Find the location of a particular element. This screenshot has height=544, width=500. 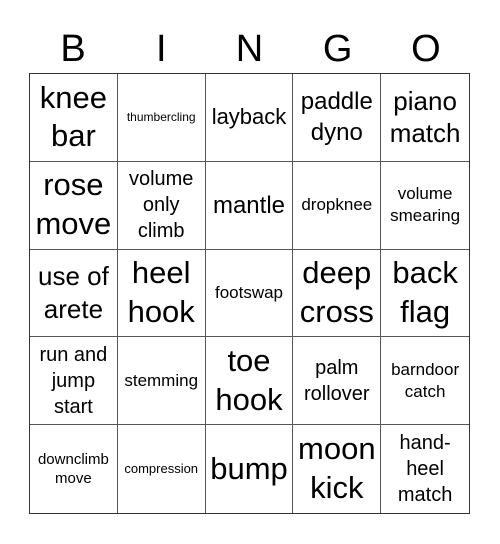

header-letter-i: I is located at coordinates (161, 49).